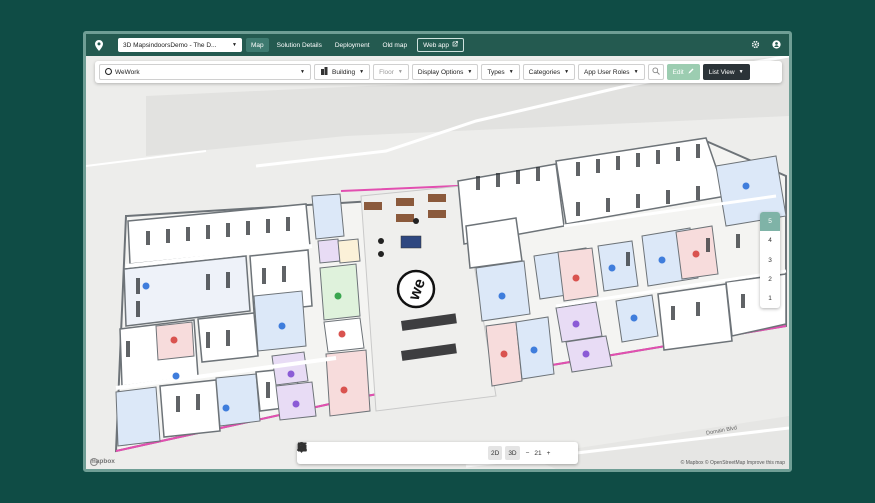 The height and width of the screenshot is (503, 875). Describe the element at coordinates (205, 72) in the screenshot. I see `venue-select: WeWork ▼` at that location.